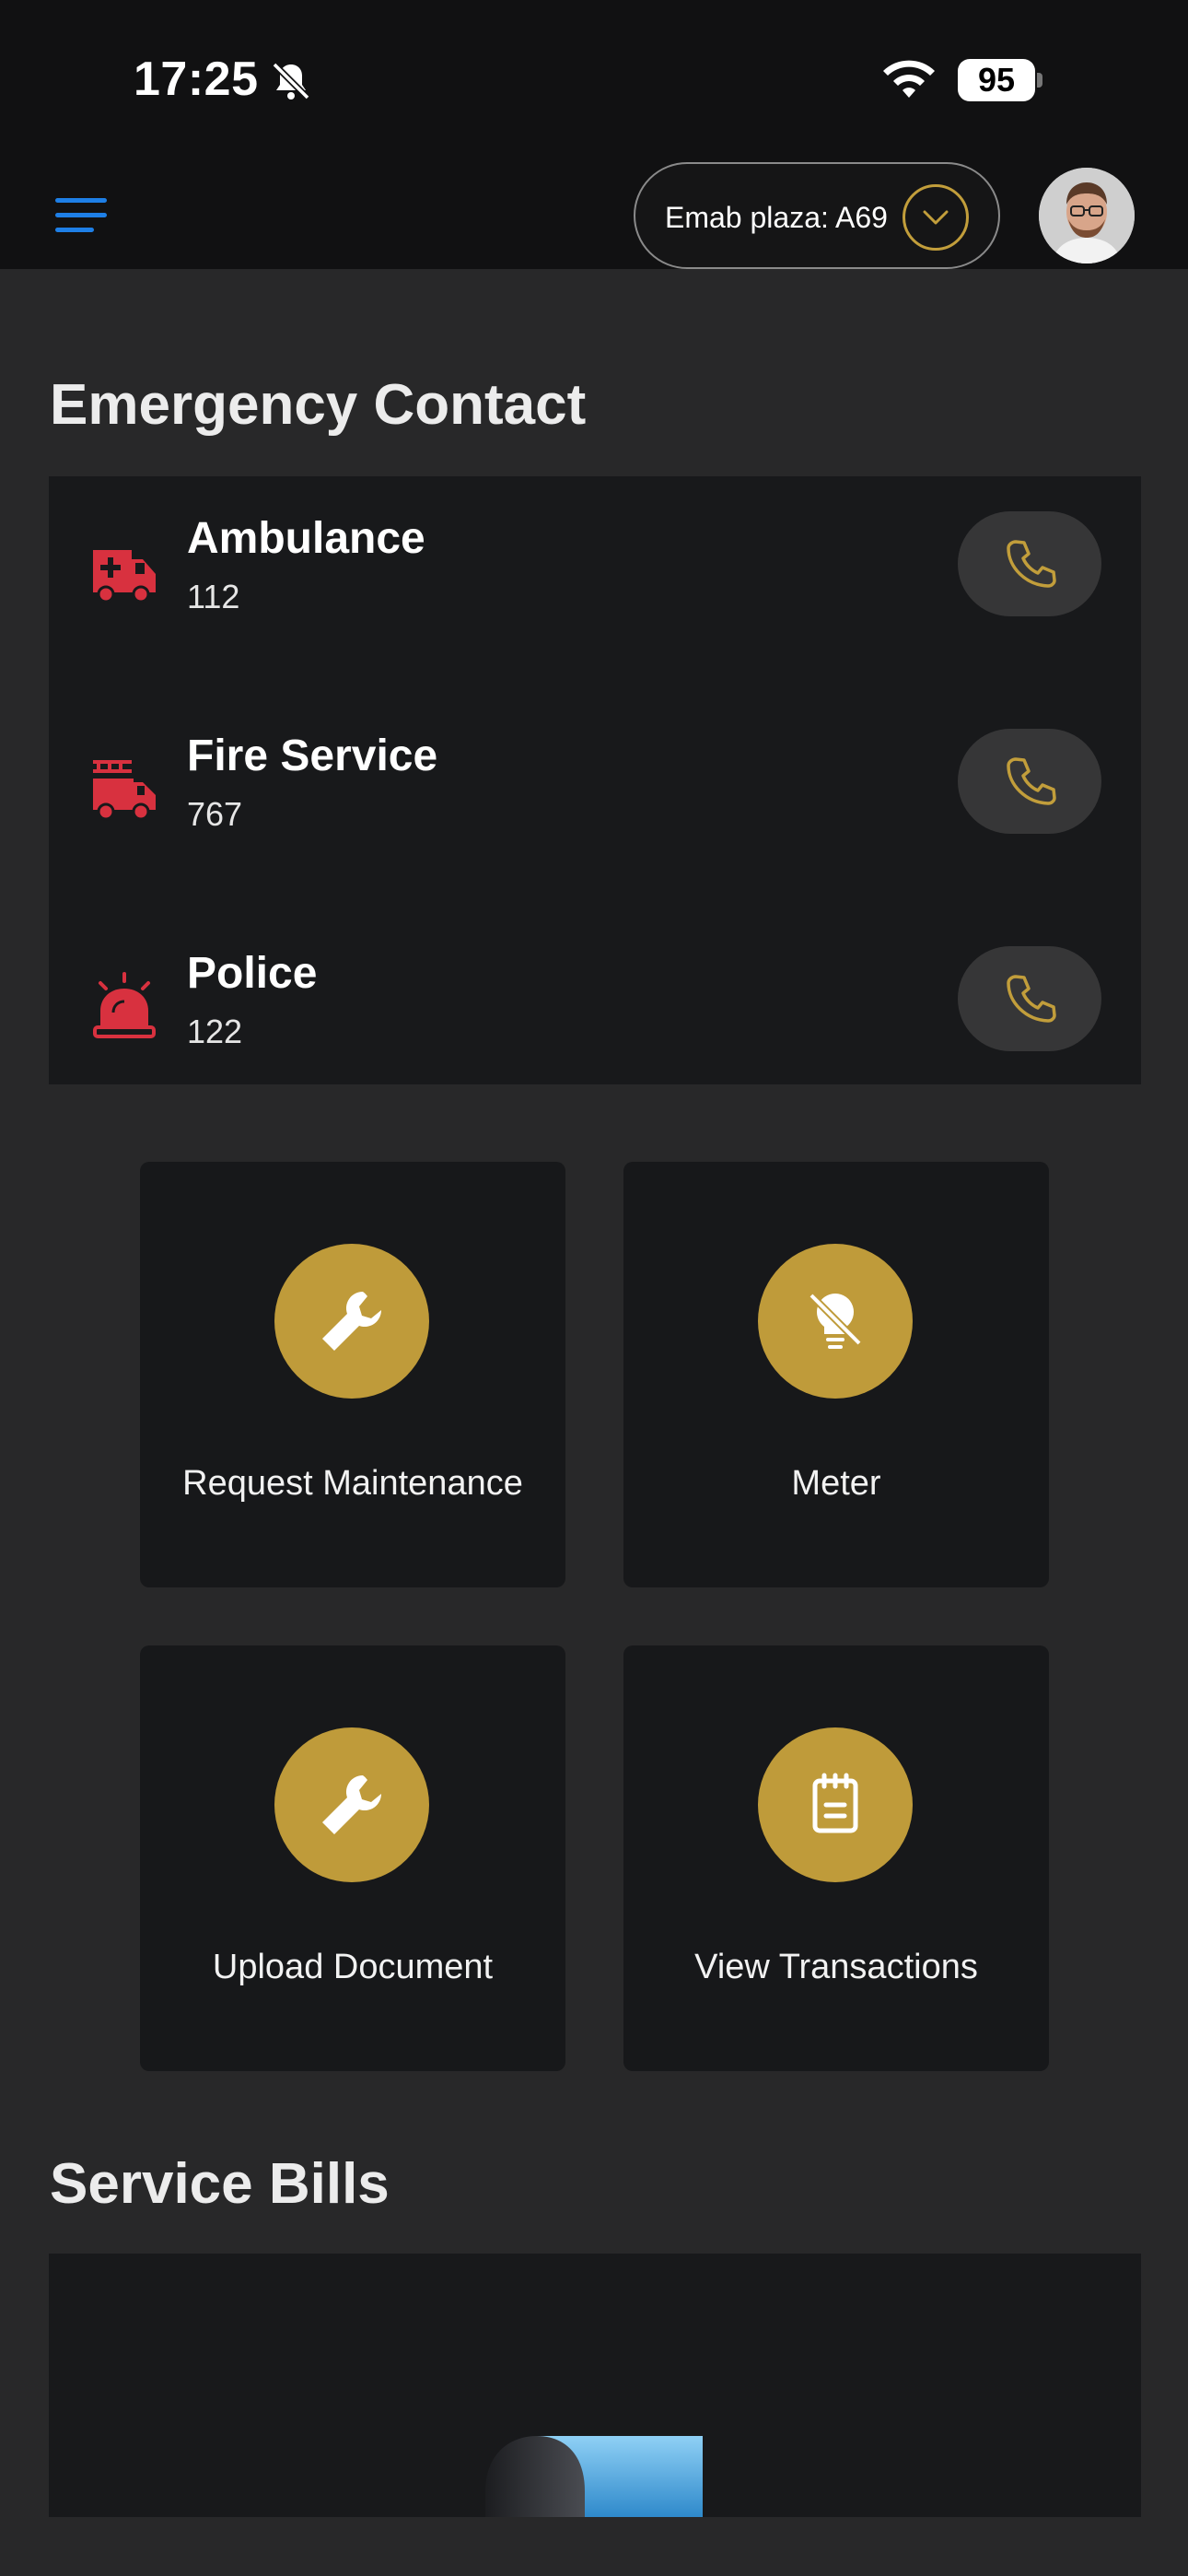  What do you see at coordinates (196, 79) in the screenshot?
I see `status-time: 17:25` at bounding box center [196, 79].